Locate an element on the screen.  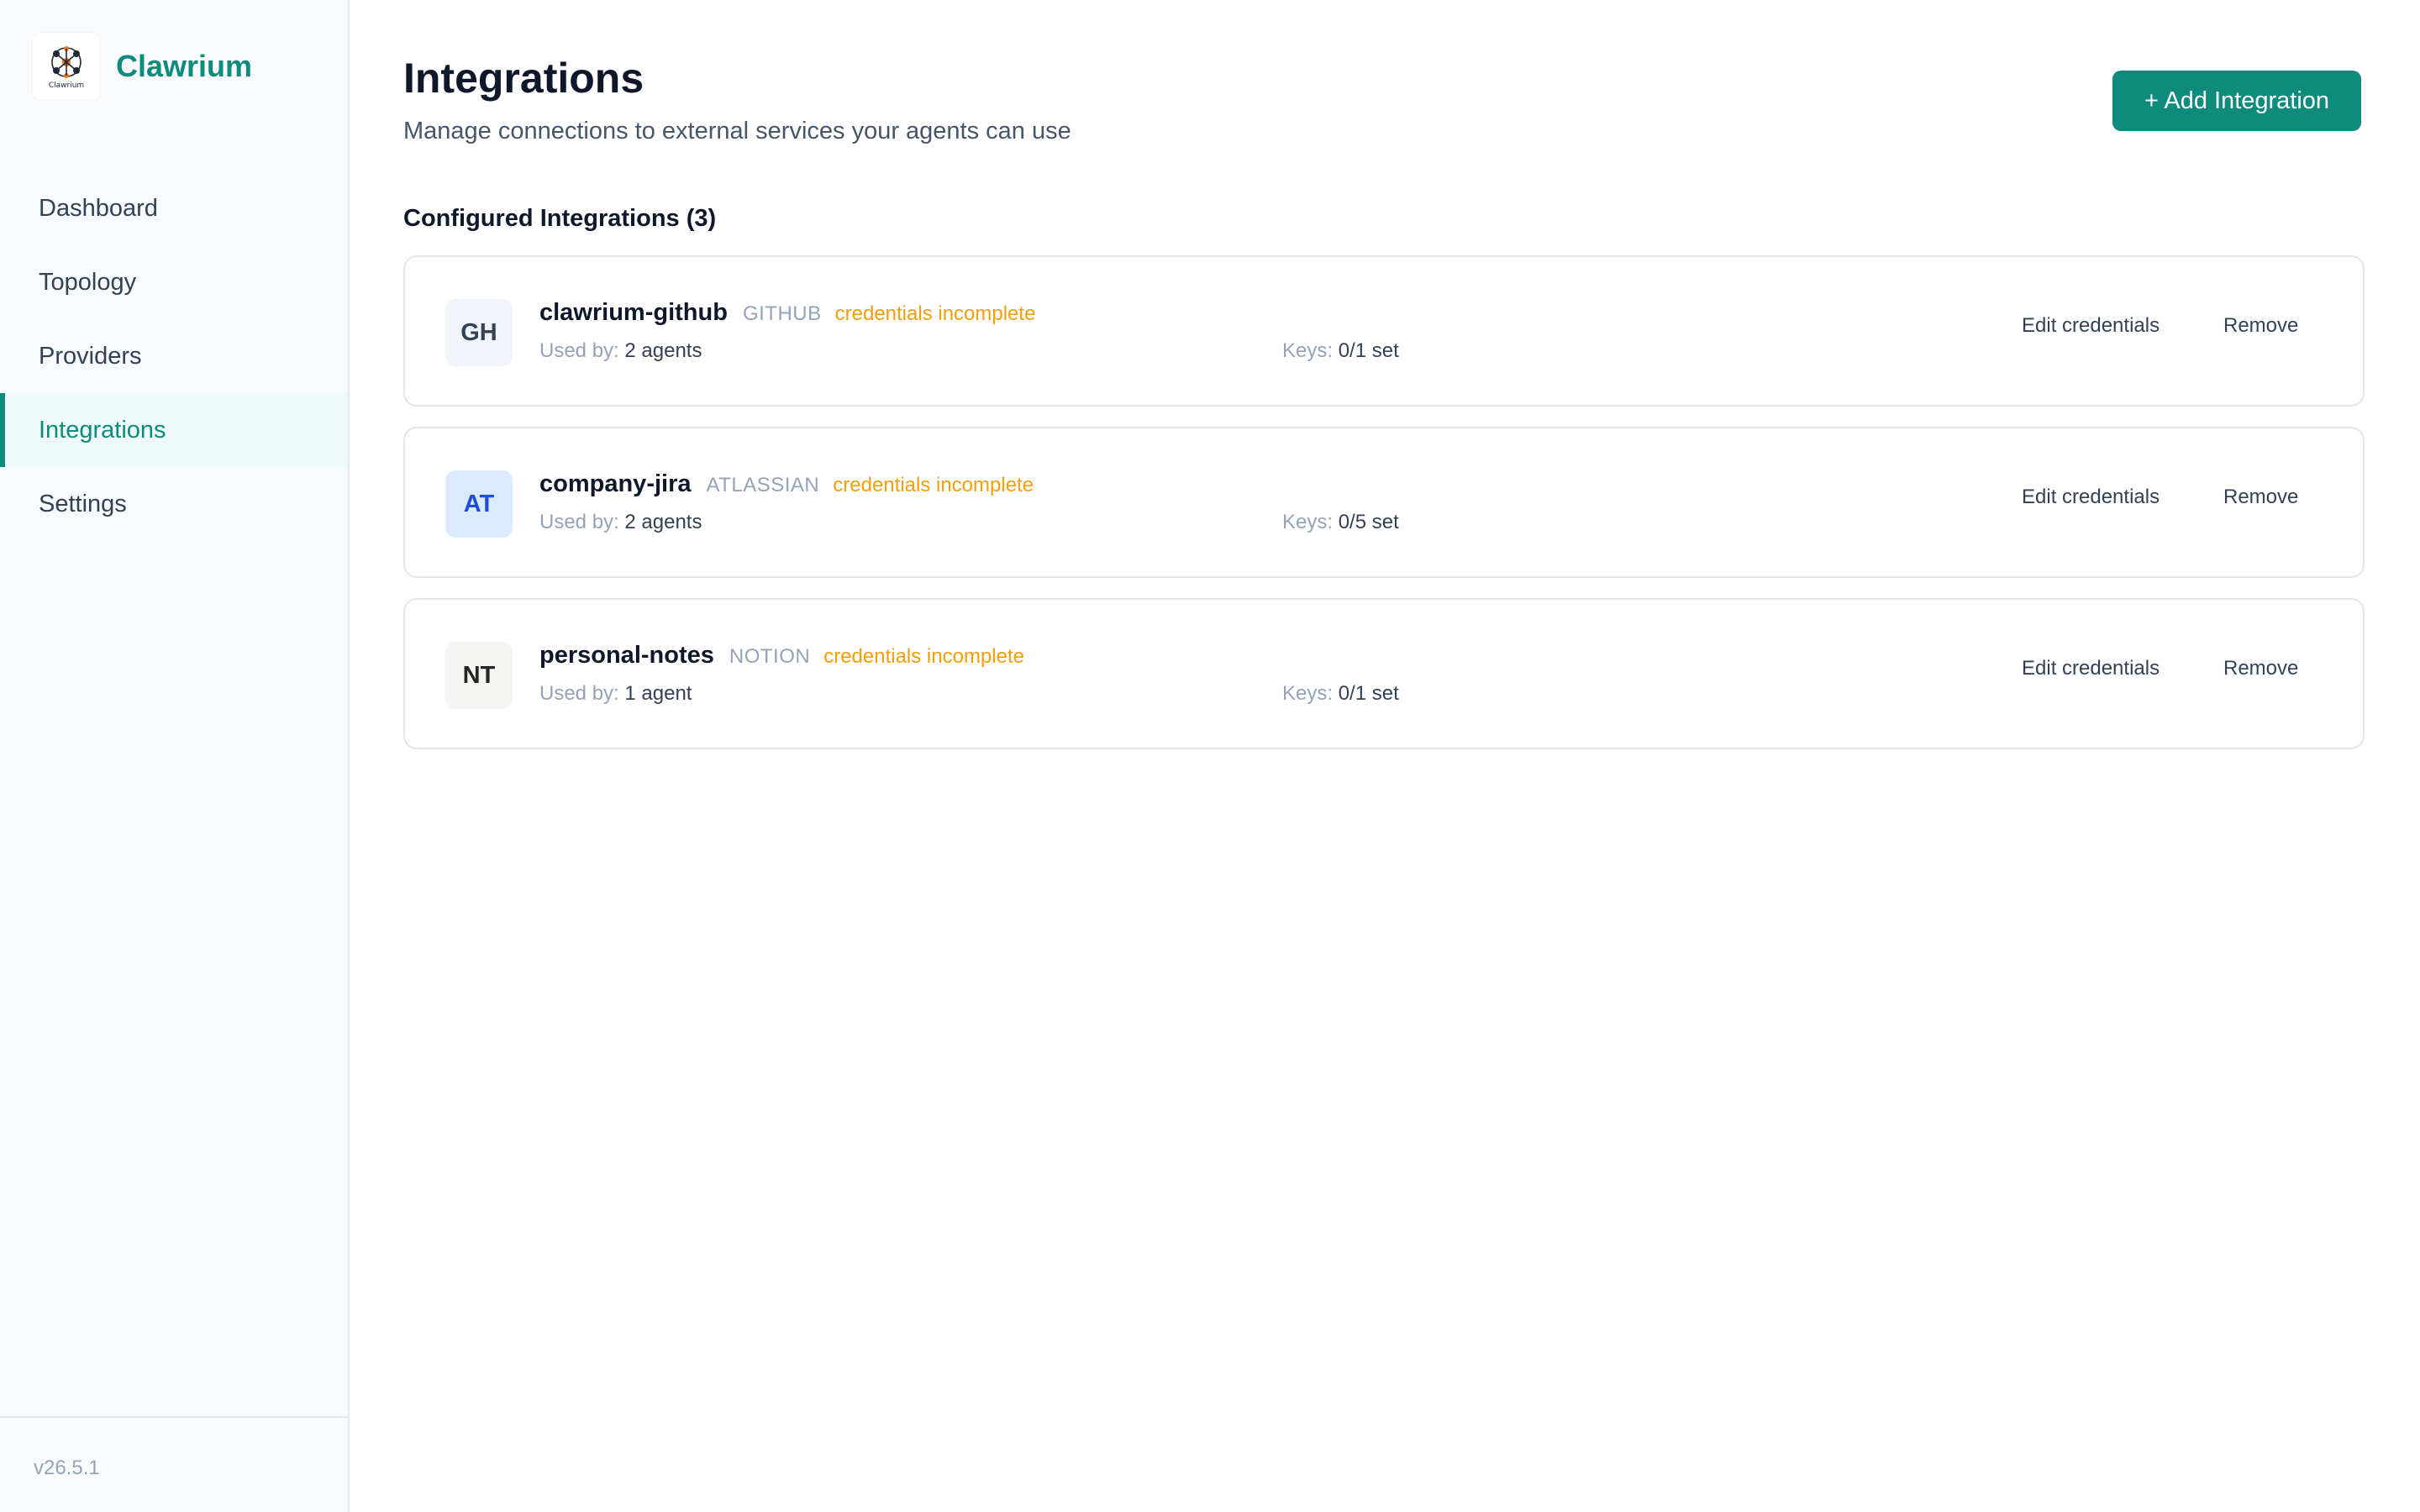
sidebar-item-providers: Providers is located at coordinates (174, 356).